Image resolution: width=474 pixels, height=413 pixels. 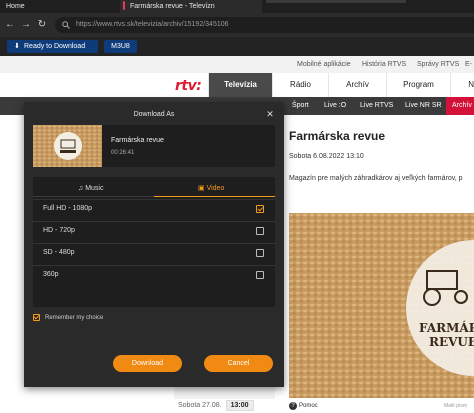 I want to click on ready-to-download-button: ⬇ Ready to Download, so click(x=52, y=46).